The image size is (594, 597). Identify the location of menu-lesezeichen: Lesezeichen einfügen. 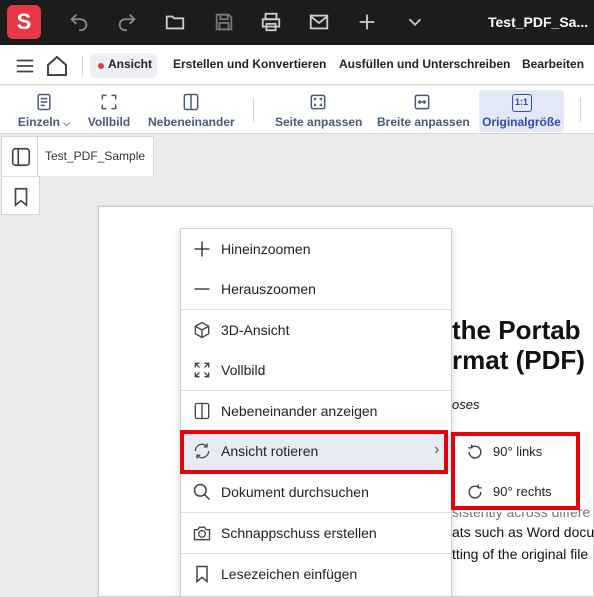
(316, 574).